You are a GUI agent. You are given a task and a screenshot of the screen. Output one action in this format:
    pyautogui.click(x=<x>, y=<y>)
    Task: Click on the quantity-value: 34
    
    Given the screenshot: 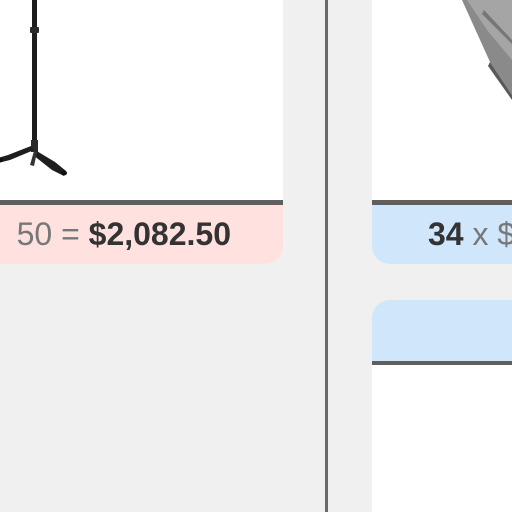 What is the action you would take?
    pyautogui.click(x=446, y=234)
    